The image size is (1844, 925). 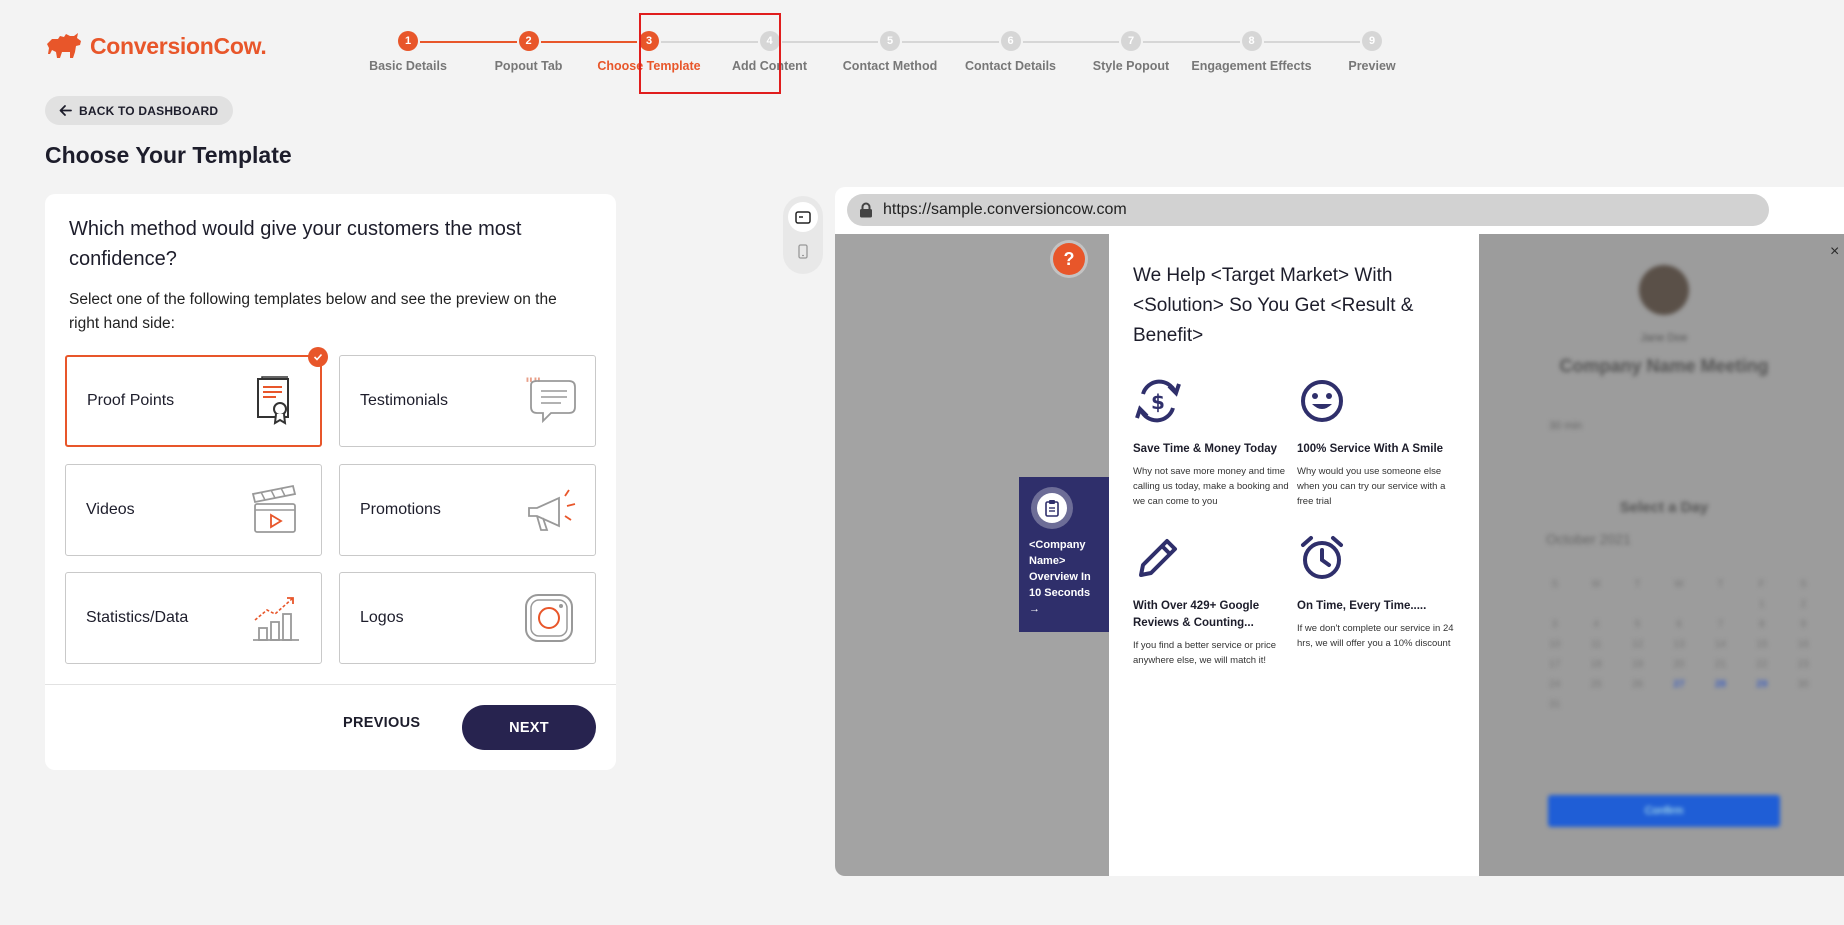 I want to click on step-number: 8, so click(x=1251, y=41).